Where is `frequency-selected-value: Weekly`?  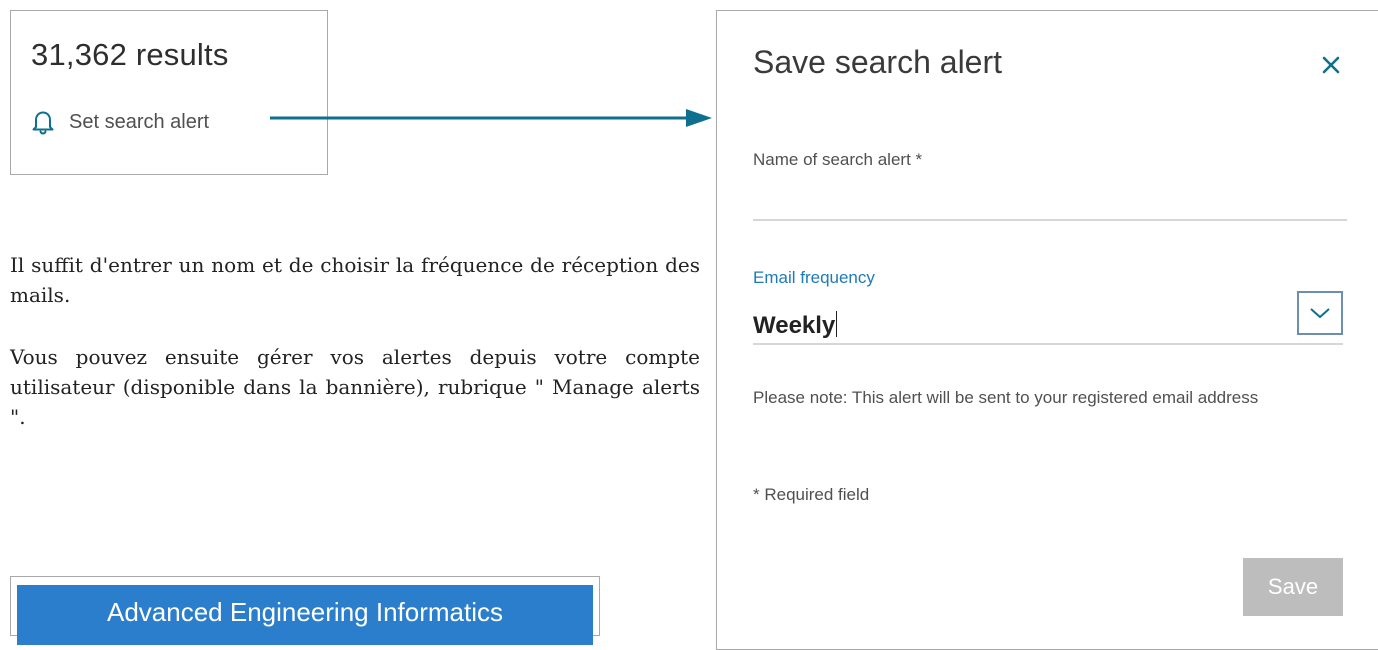
frequency-selected-value: Weekly is located at coordinates (795, 325).